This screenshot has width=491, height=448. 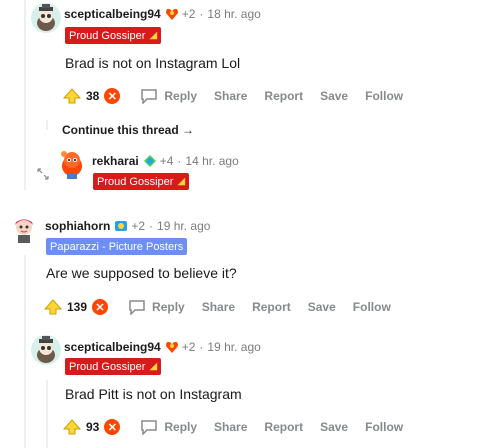 What do you see at coordinates (211, 161) in the screenshot?
I see `timestamp: 14 hr. ago` at bounding box center [211, 161].